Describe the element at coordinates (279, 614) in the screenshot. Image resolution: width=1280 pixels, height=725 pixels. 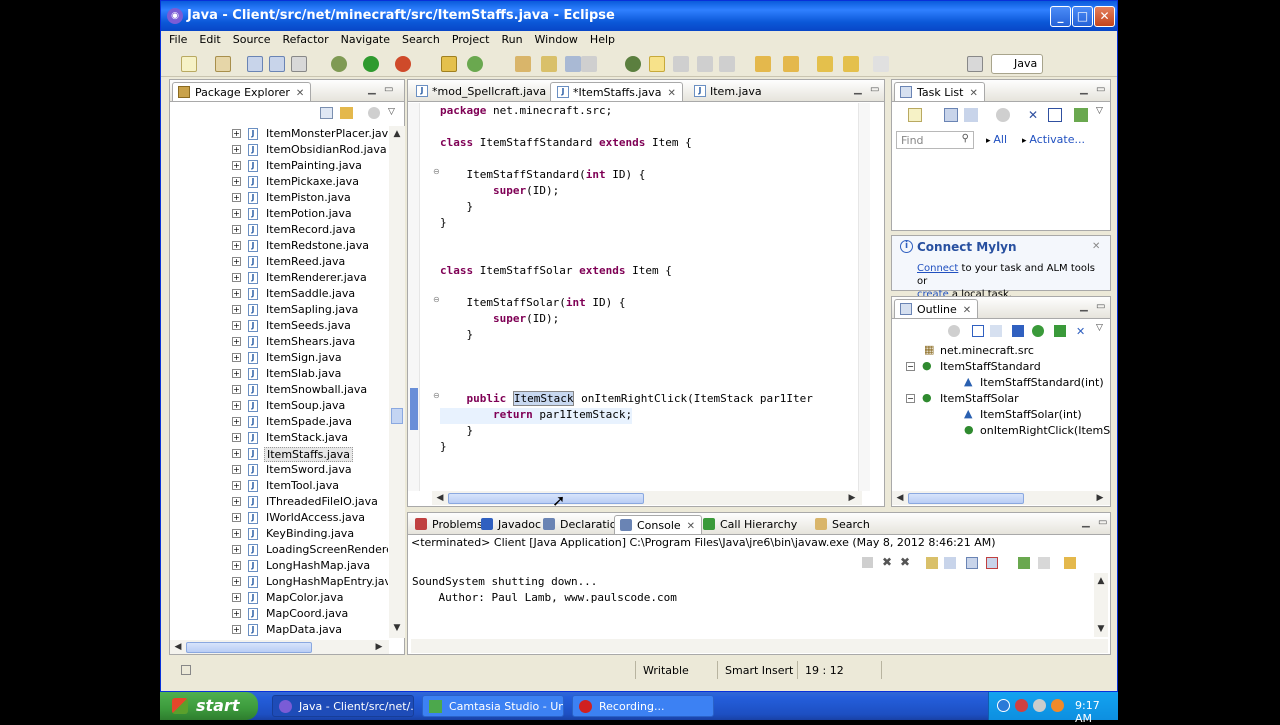
I see `package-tree-item: + J MapCoord.java` at that location.